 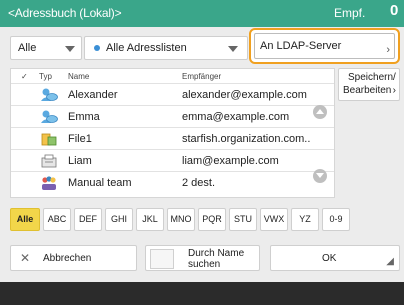 What do you see at coordinates (25, 258) in the screenshot?
I see `close-icon: ✕` at bounding box center [25, 258].